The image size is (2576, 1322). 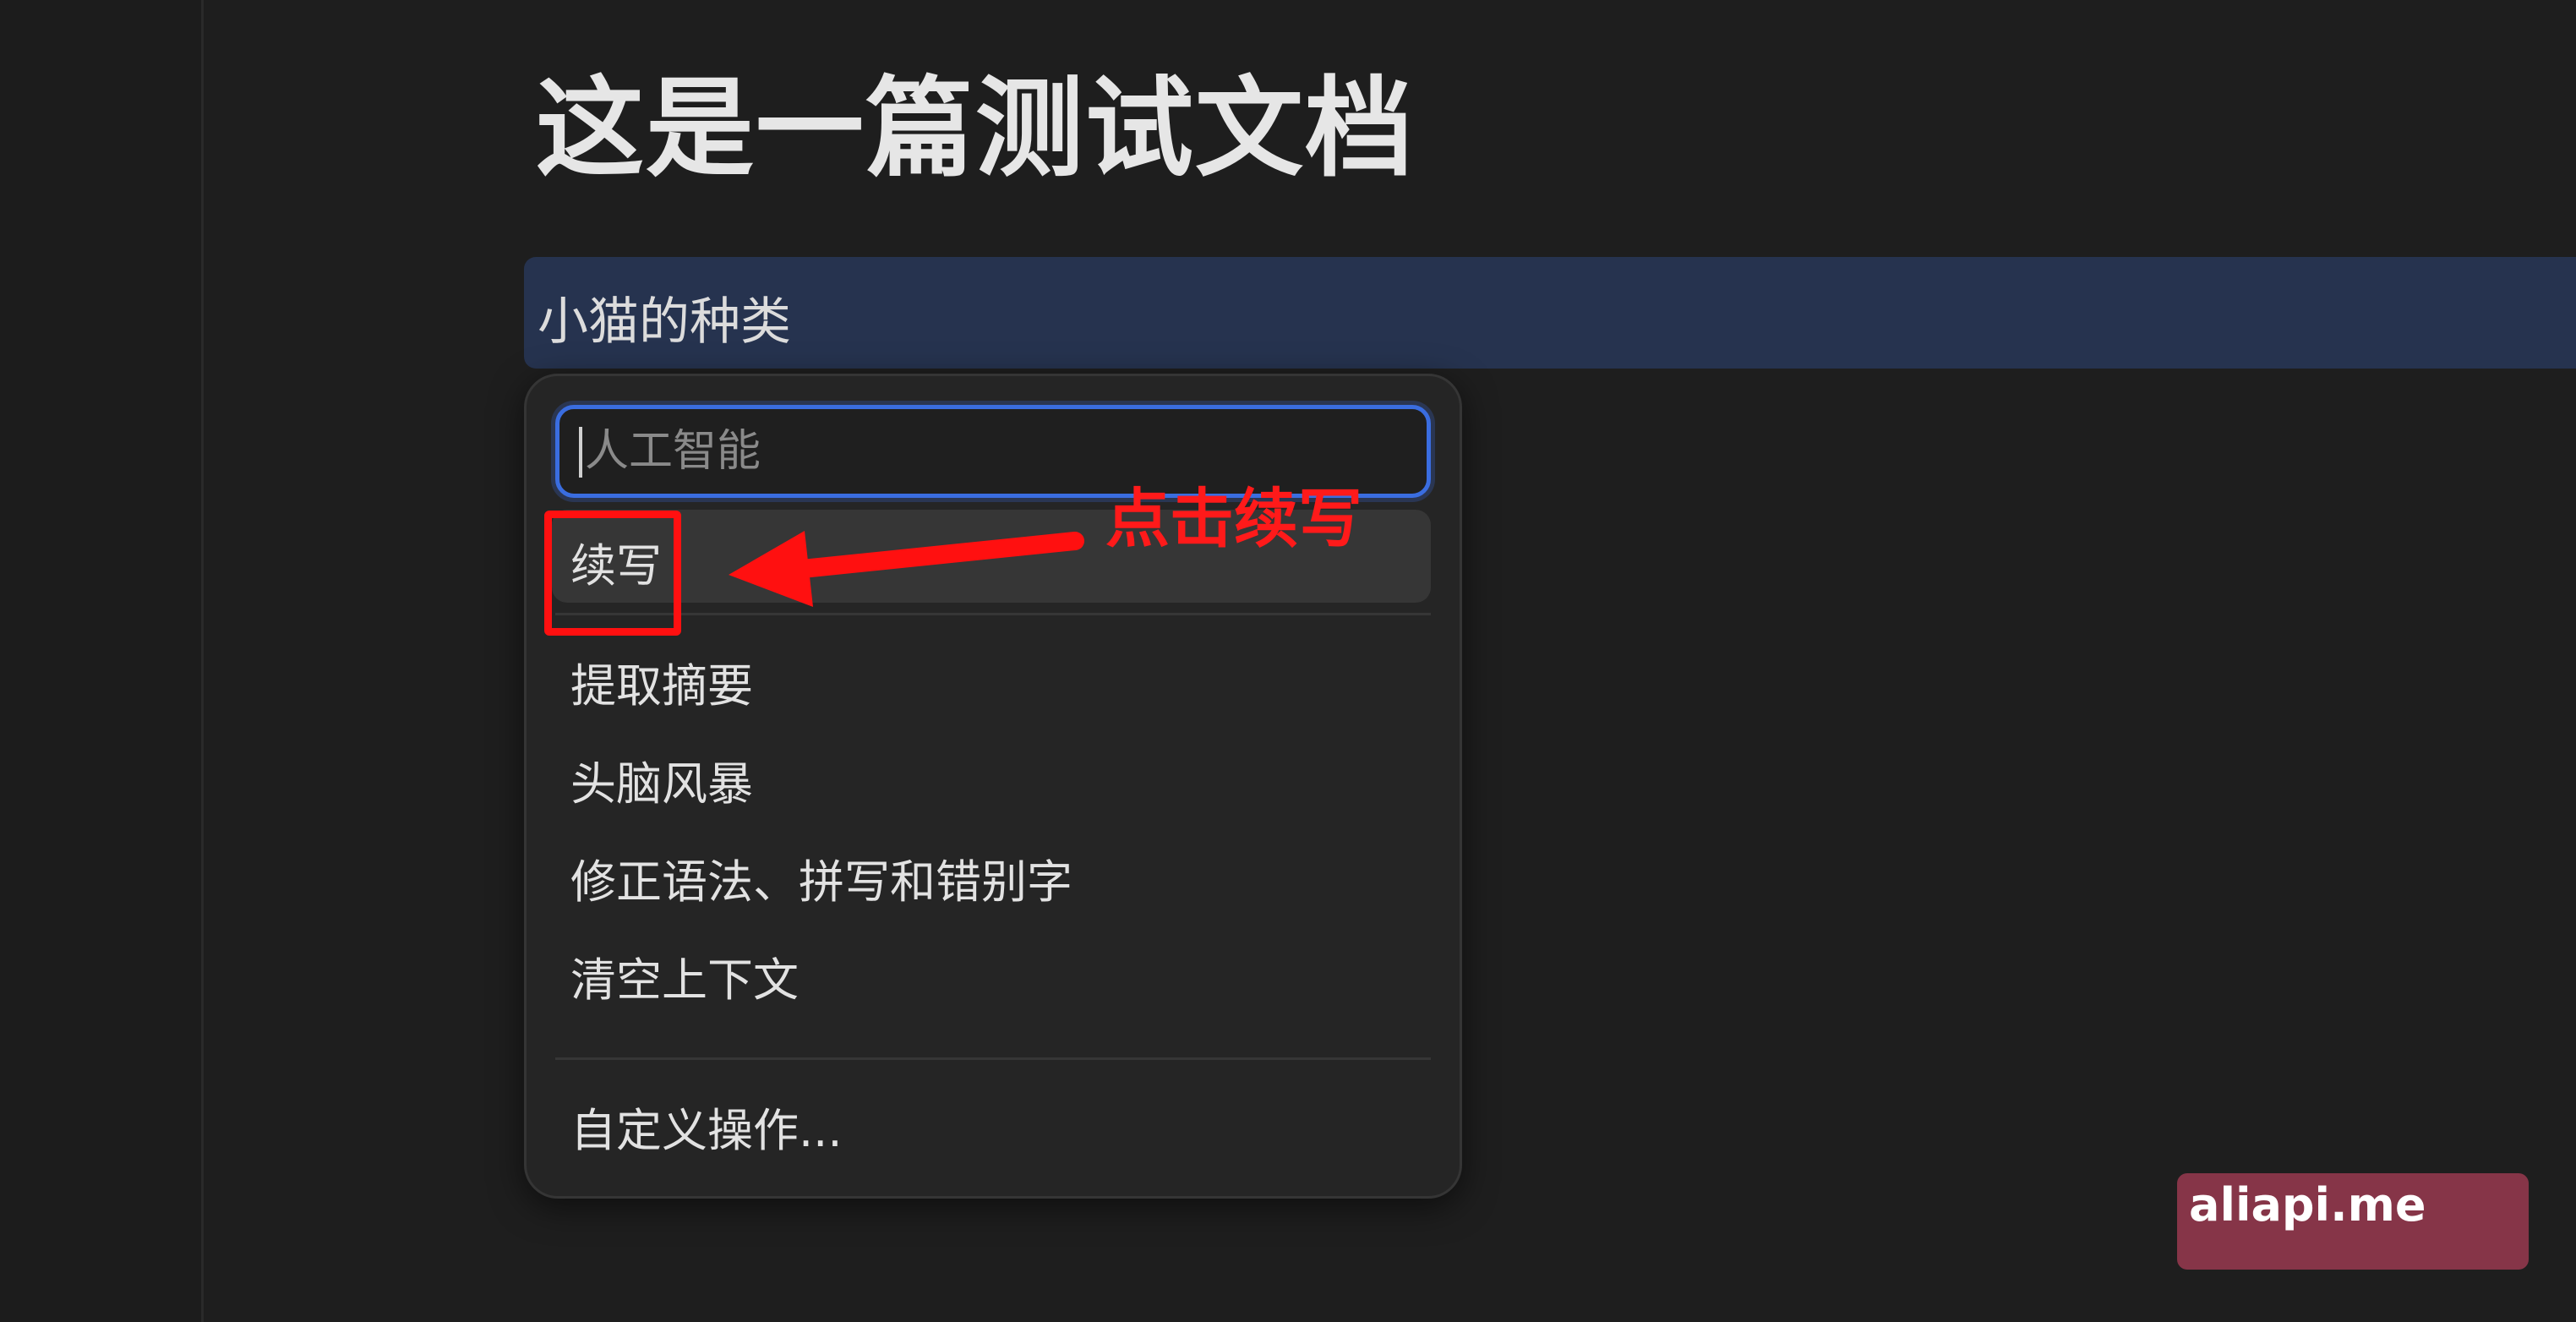 What do you see at coordinates (684, 980) in the screenshot?
I see `menu-item-label: 清空上下文` at bounding box center [684, 980].